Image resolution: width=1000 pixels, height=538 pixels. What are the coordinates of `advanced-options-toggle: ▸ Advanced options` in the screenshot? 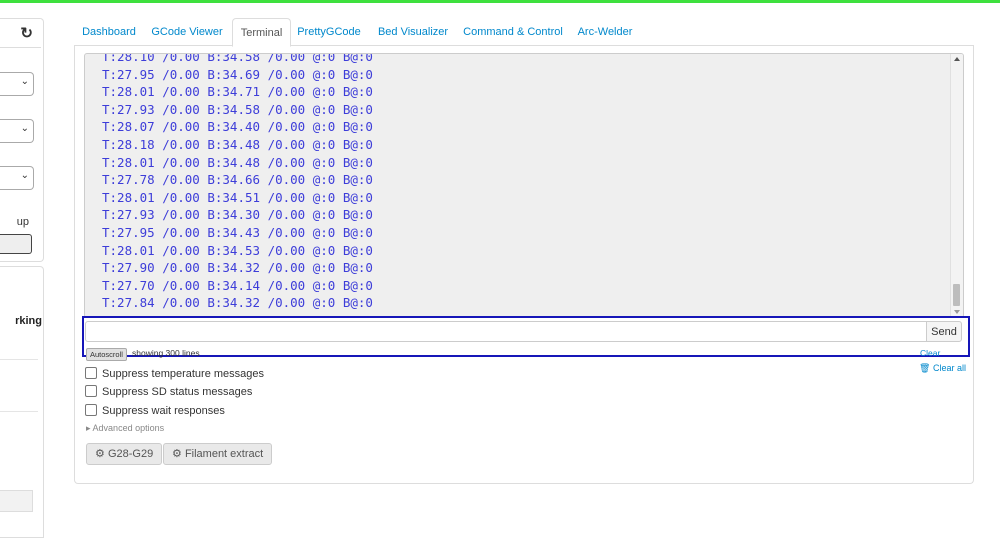 It's located at (125, 428).